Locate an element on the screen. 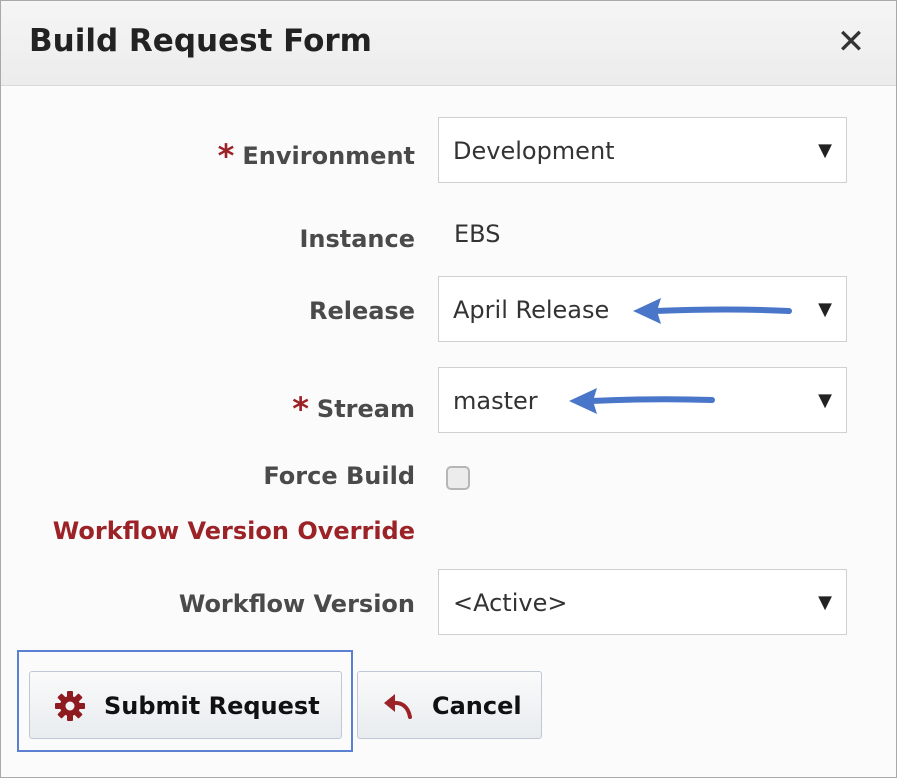  dialog-title: Build Request Form is located at coordinates (200, 41).